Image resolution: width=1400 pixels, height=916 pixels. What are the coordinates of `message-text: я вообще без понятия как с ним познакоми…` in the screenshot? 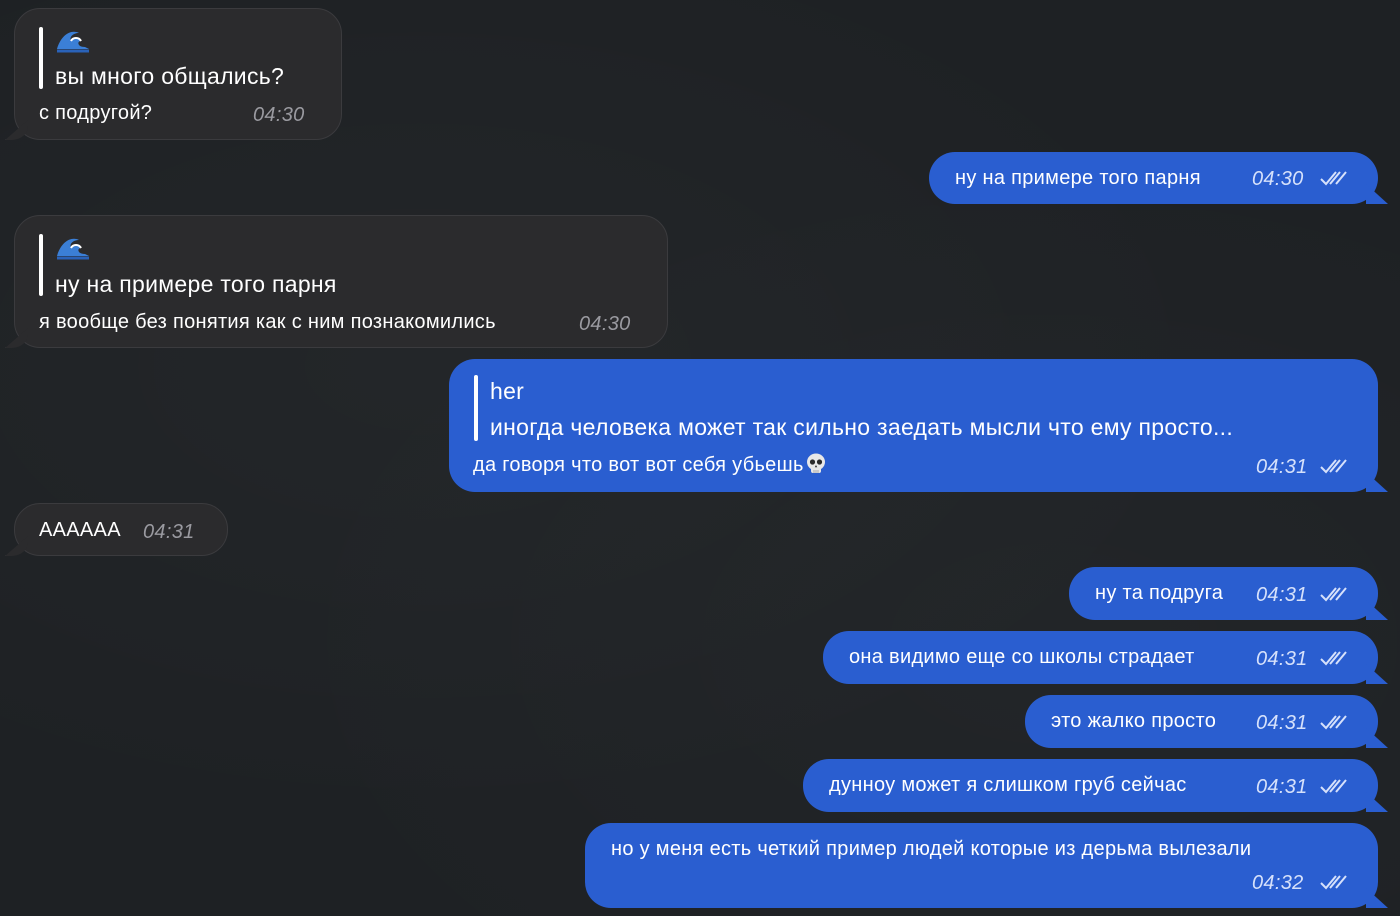 It's located at (267, 322).